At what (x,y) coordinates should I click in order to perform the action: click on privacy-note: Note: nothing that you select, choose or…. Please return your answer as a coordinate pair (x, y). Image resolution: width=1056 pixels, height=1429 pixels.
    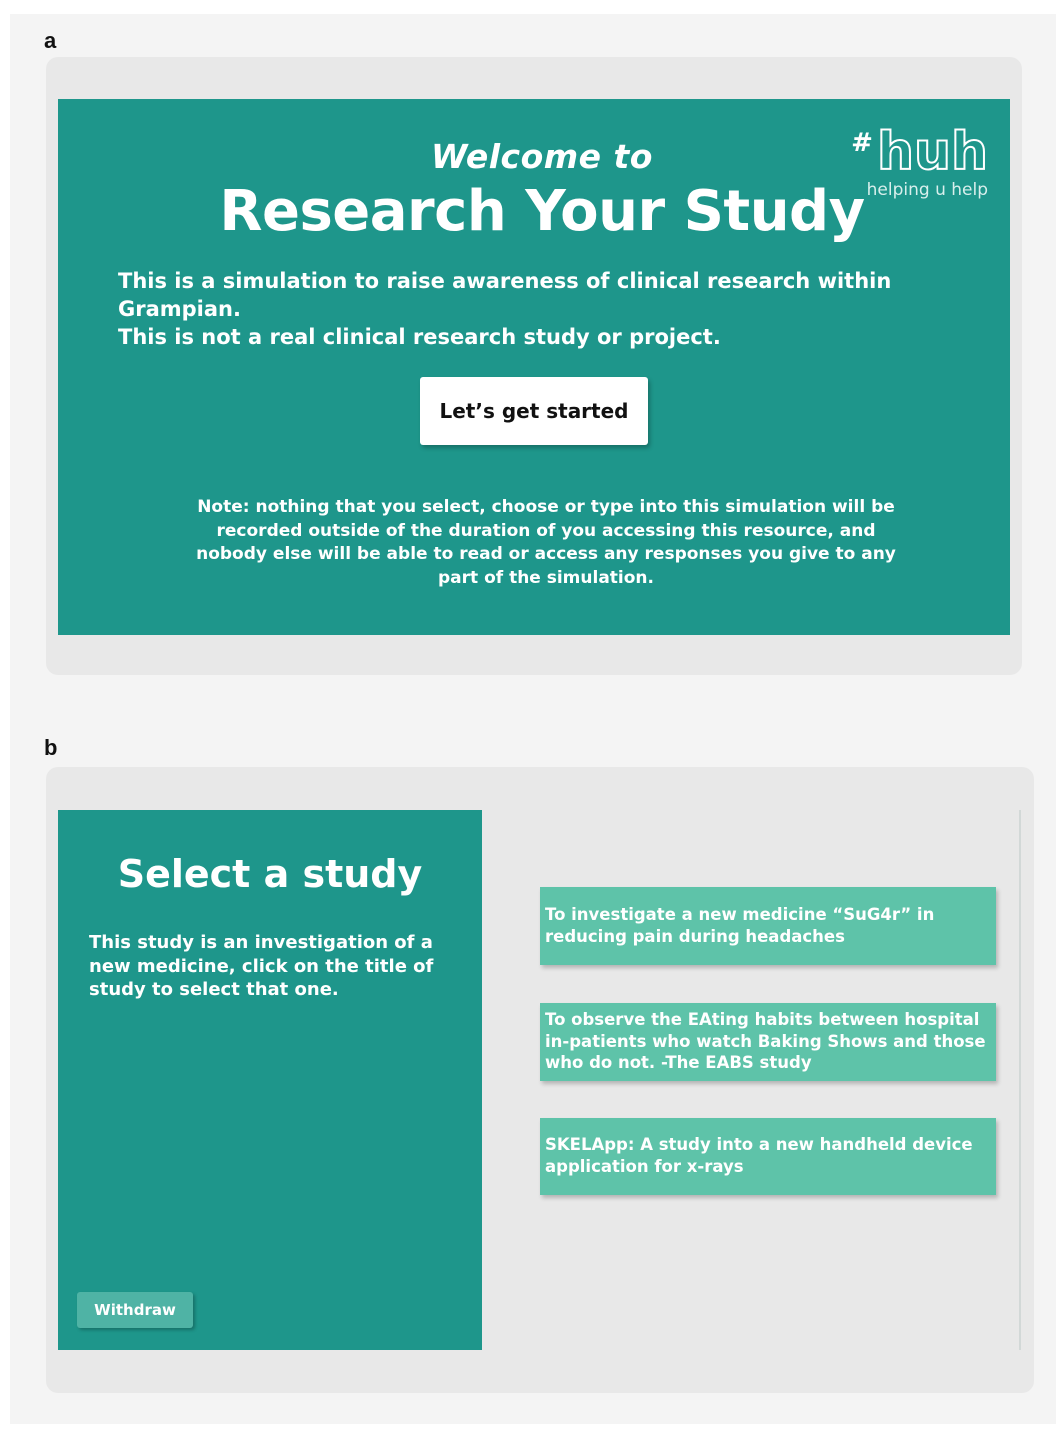
    Looking at the image, I should click on (546, 542).